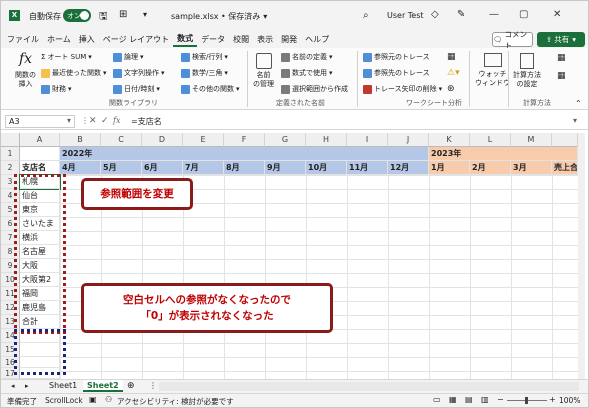 This screenshot has width=589, height=408. I want to click on show-formulas-icon: ▦, so click(451, 57).